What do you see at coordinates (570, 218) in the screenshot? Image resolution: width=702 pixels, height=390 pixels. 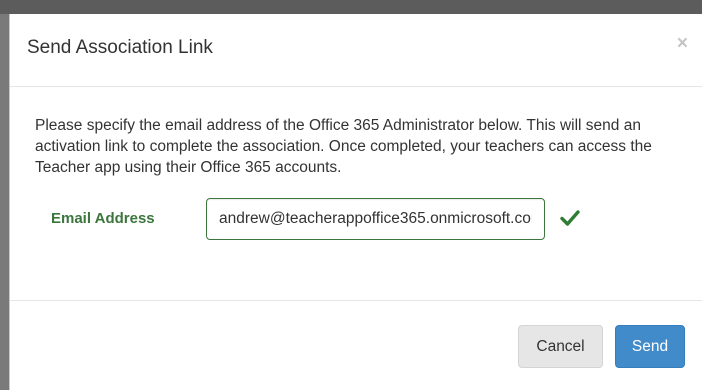 I see `checkmark-icon` at bounding box center [570, 218].